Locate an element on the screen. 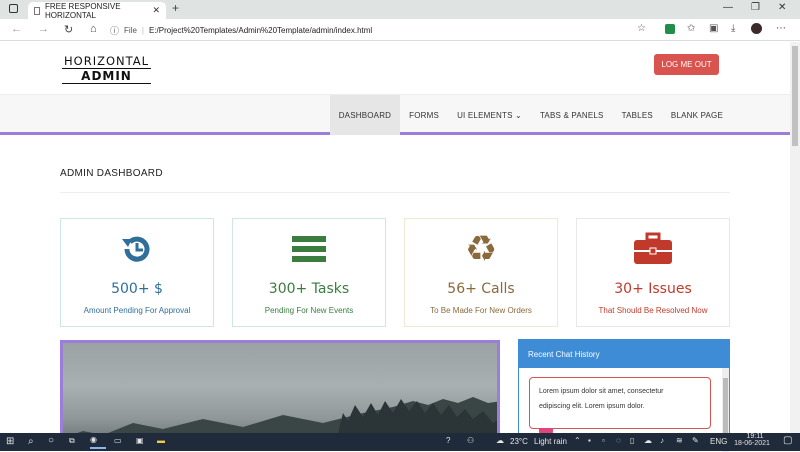  recycle-icon: ♻ is located at coordinates (481, 248).